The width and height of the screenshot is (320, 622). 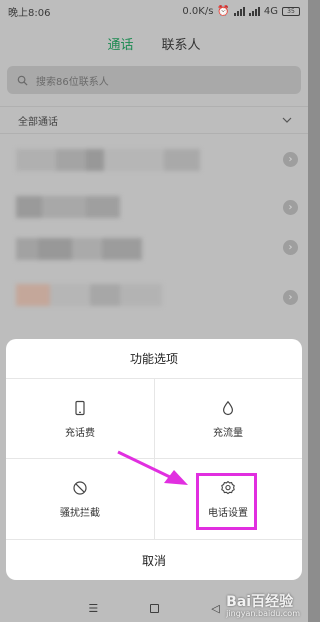 I want to click on watermark-brand: Bai百经验, so click(x=260, y=602).